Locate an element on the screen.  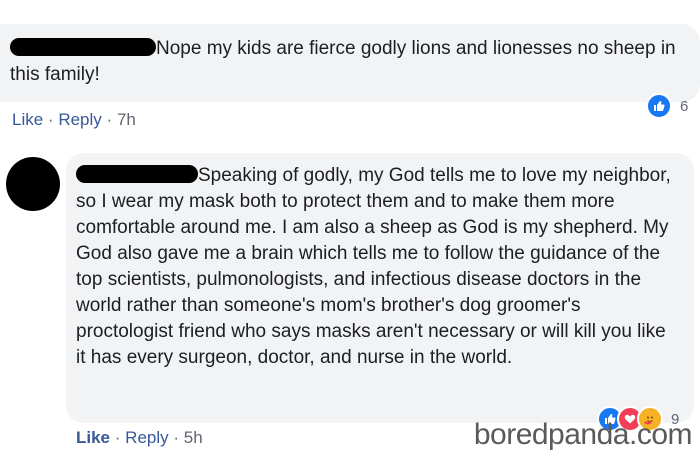
timestamp: 5h is located at coordinates (193, 437).